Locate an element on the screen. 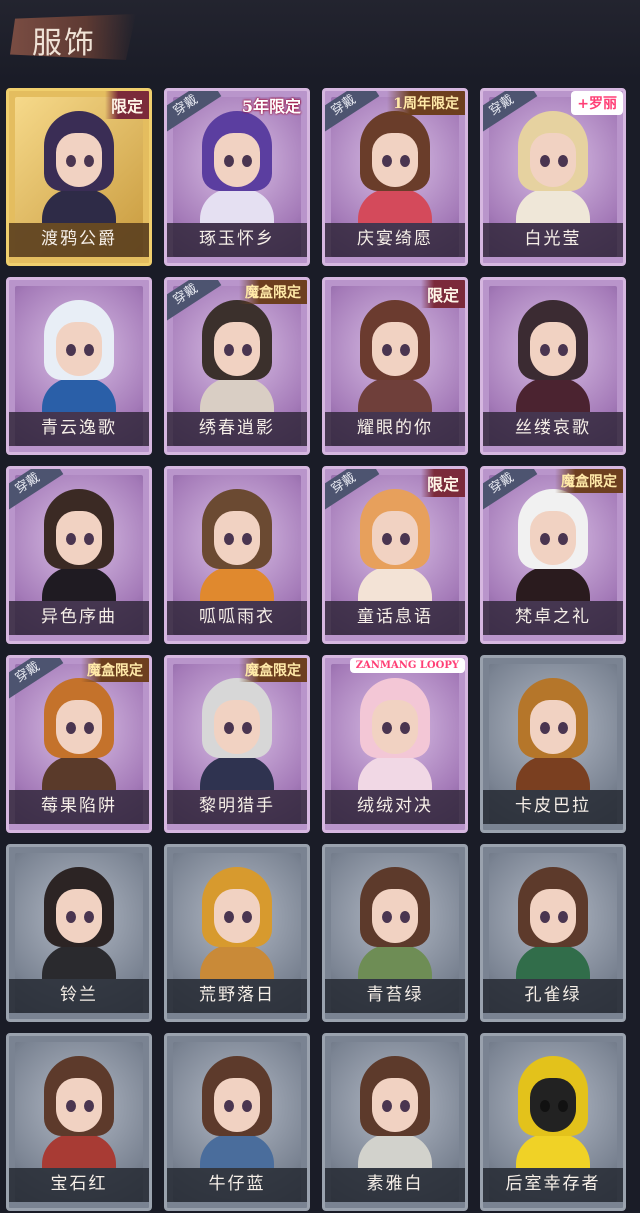 Image resolution: width=640 pixels, height=1213 pixels. costume-name: 耀眼的你 is located at coordinates (395, 428).